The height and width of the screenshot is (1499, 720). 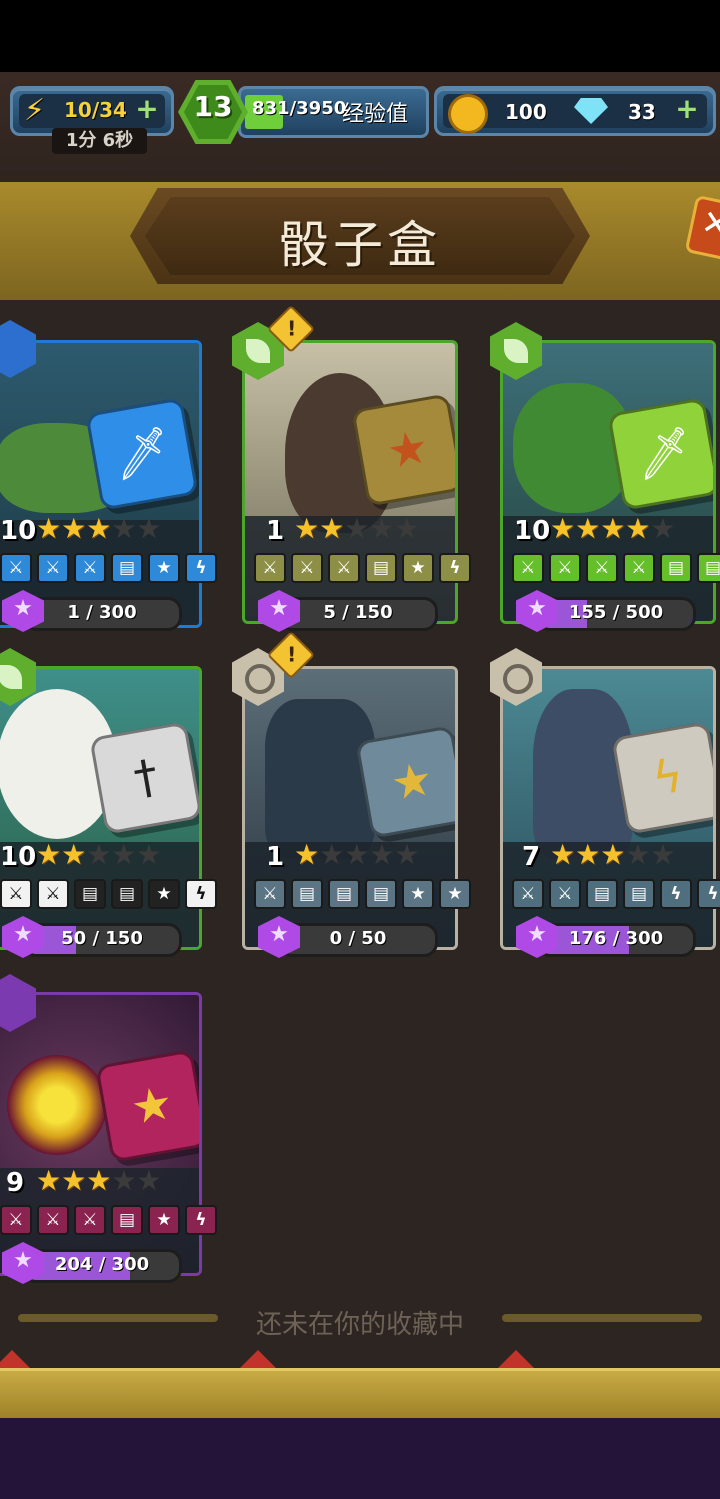 What do you see at coordinates (108, 894) in the screenshot?
I see `die-faces: ⚔ ⚔ ▤ ▤ ★ ϟ` at bounding box center [108, 894].